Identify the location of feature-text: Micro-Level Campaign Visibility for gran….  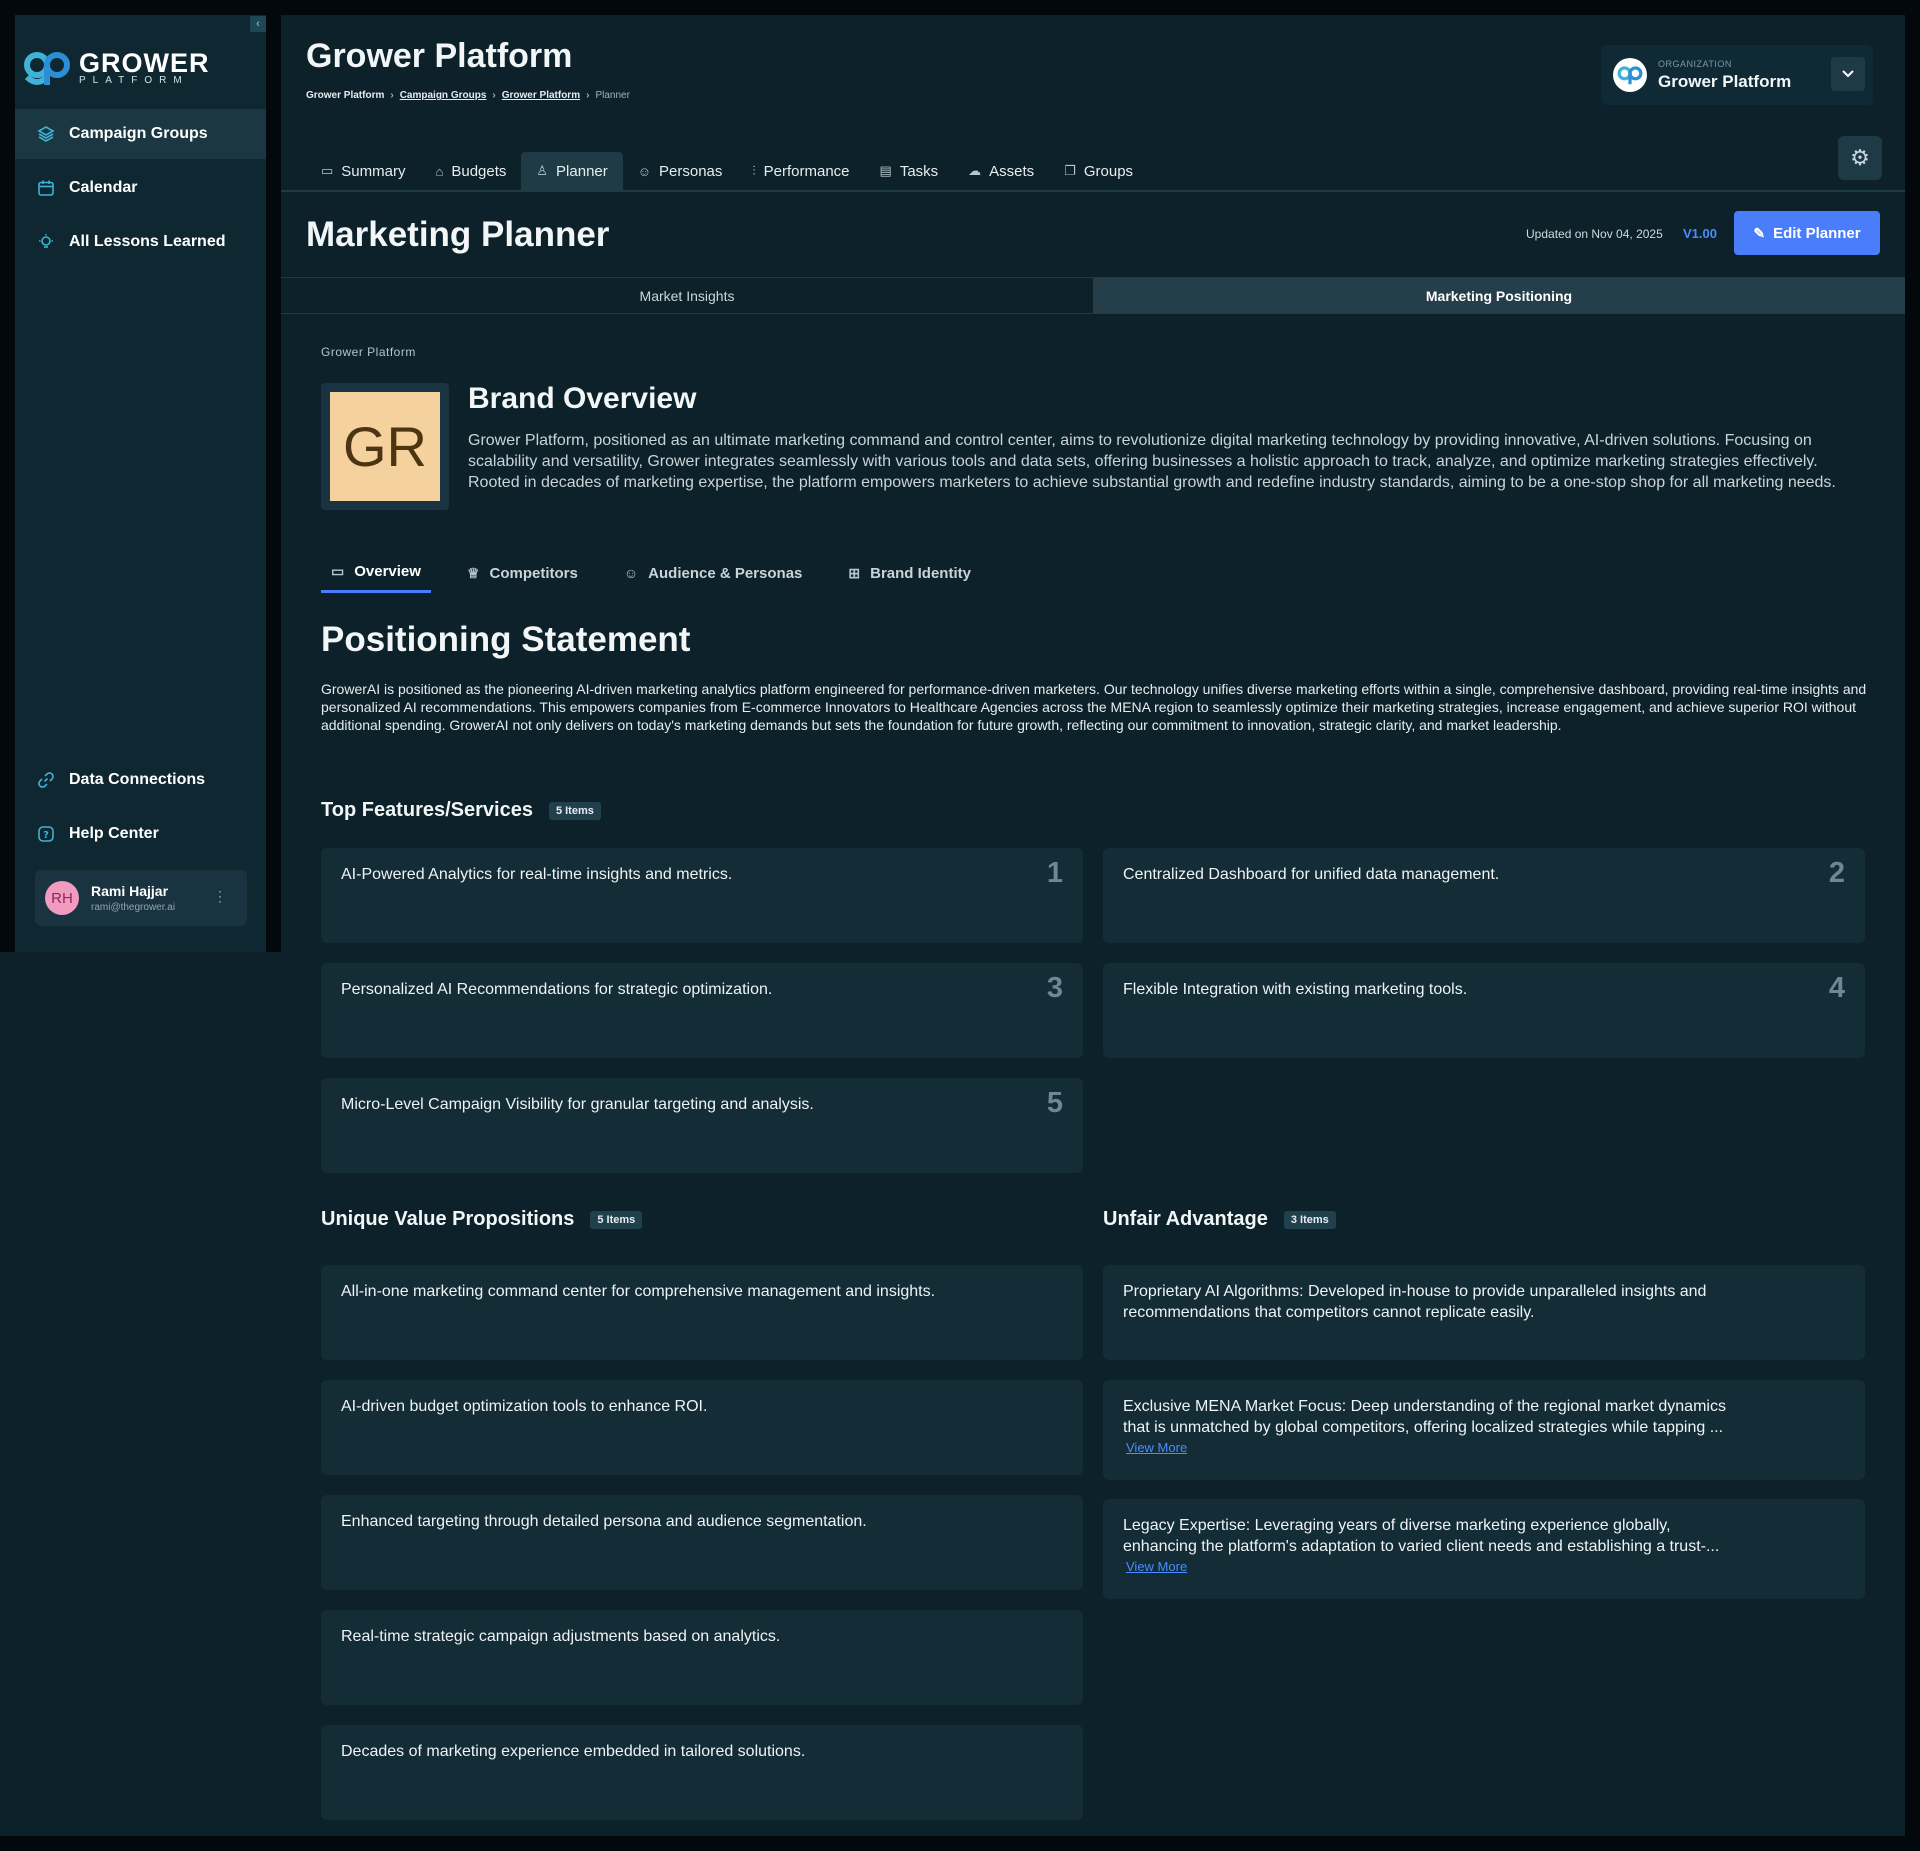
(577, 1104).